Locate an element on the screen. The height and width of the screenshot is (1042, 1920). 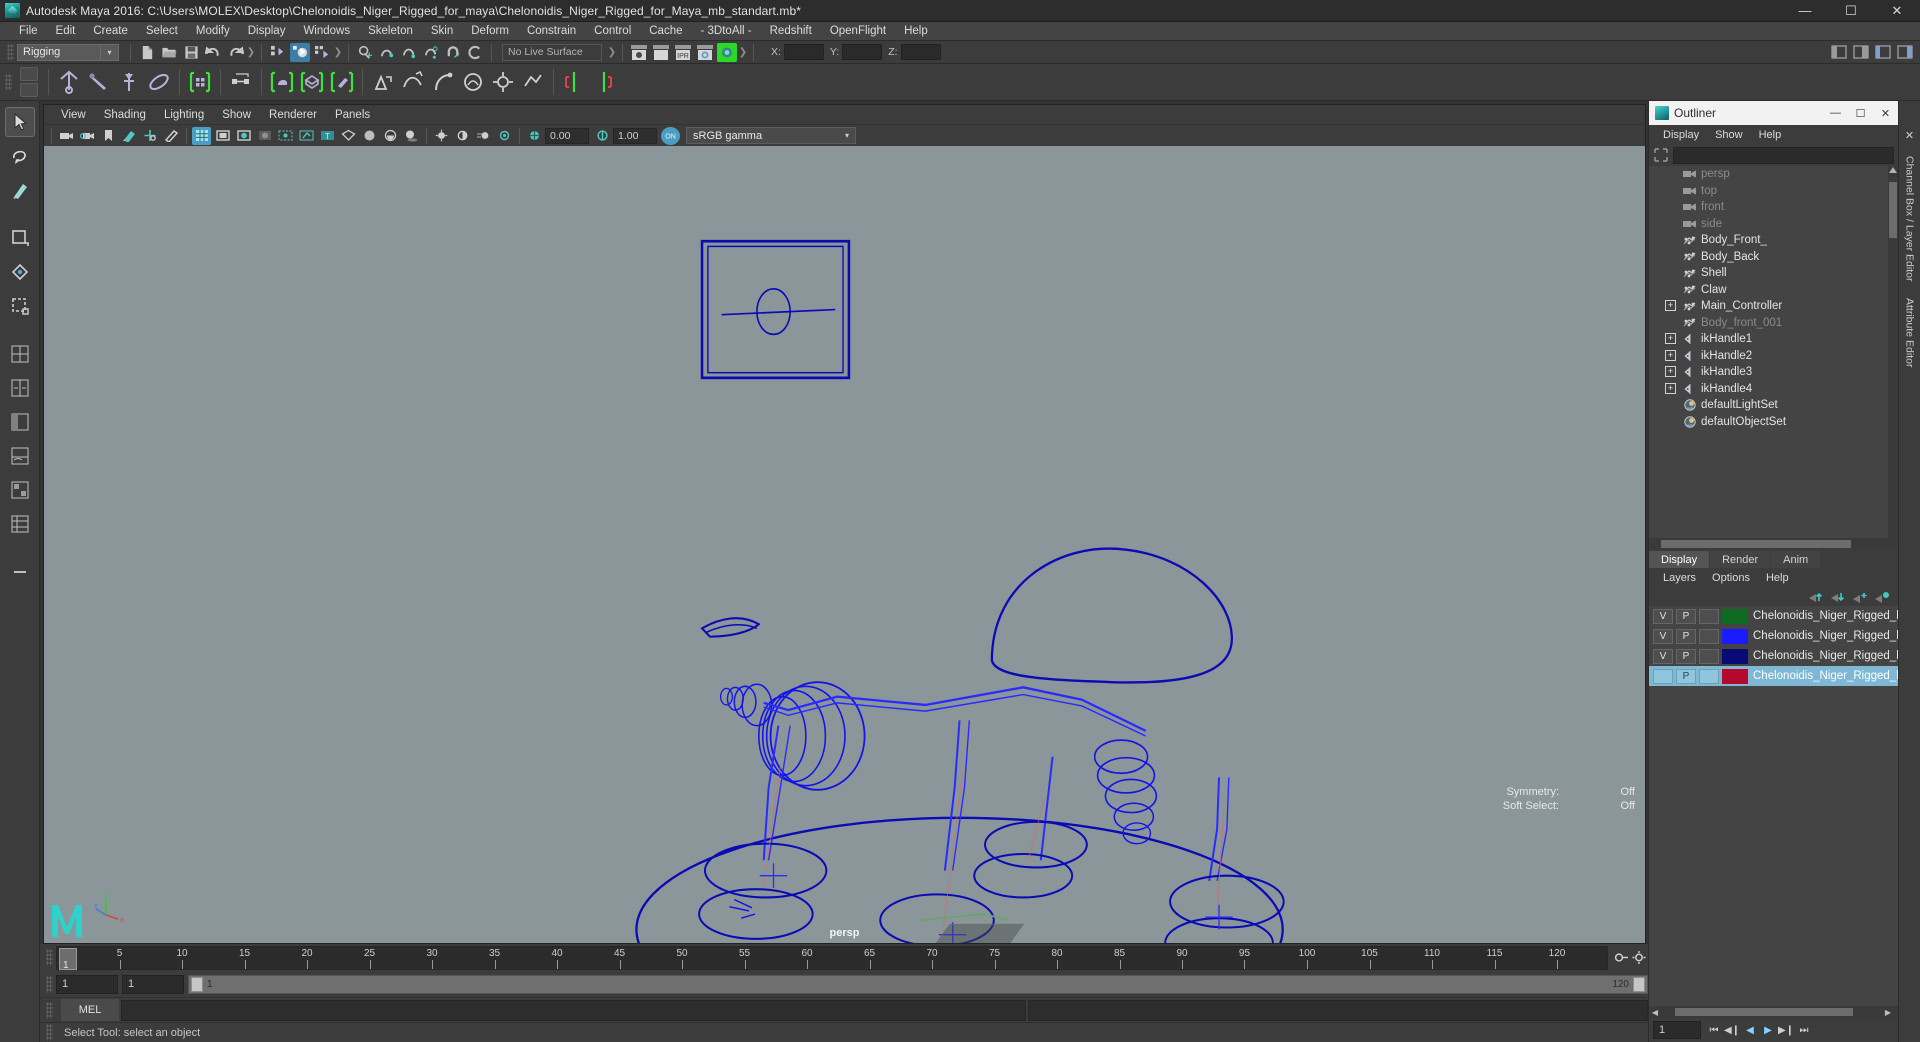
grid-toggle-icon is located at coordinates (201, 135).